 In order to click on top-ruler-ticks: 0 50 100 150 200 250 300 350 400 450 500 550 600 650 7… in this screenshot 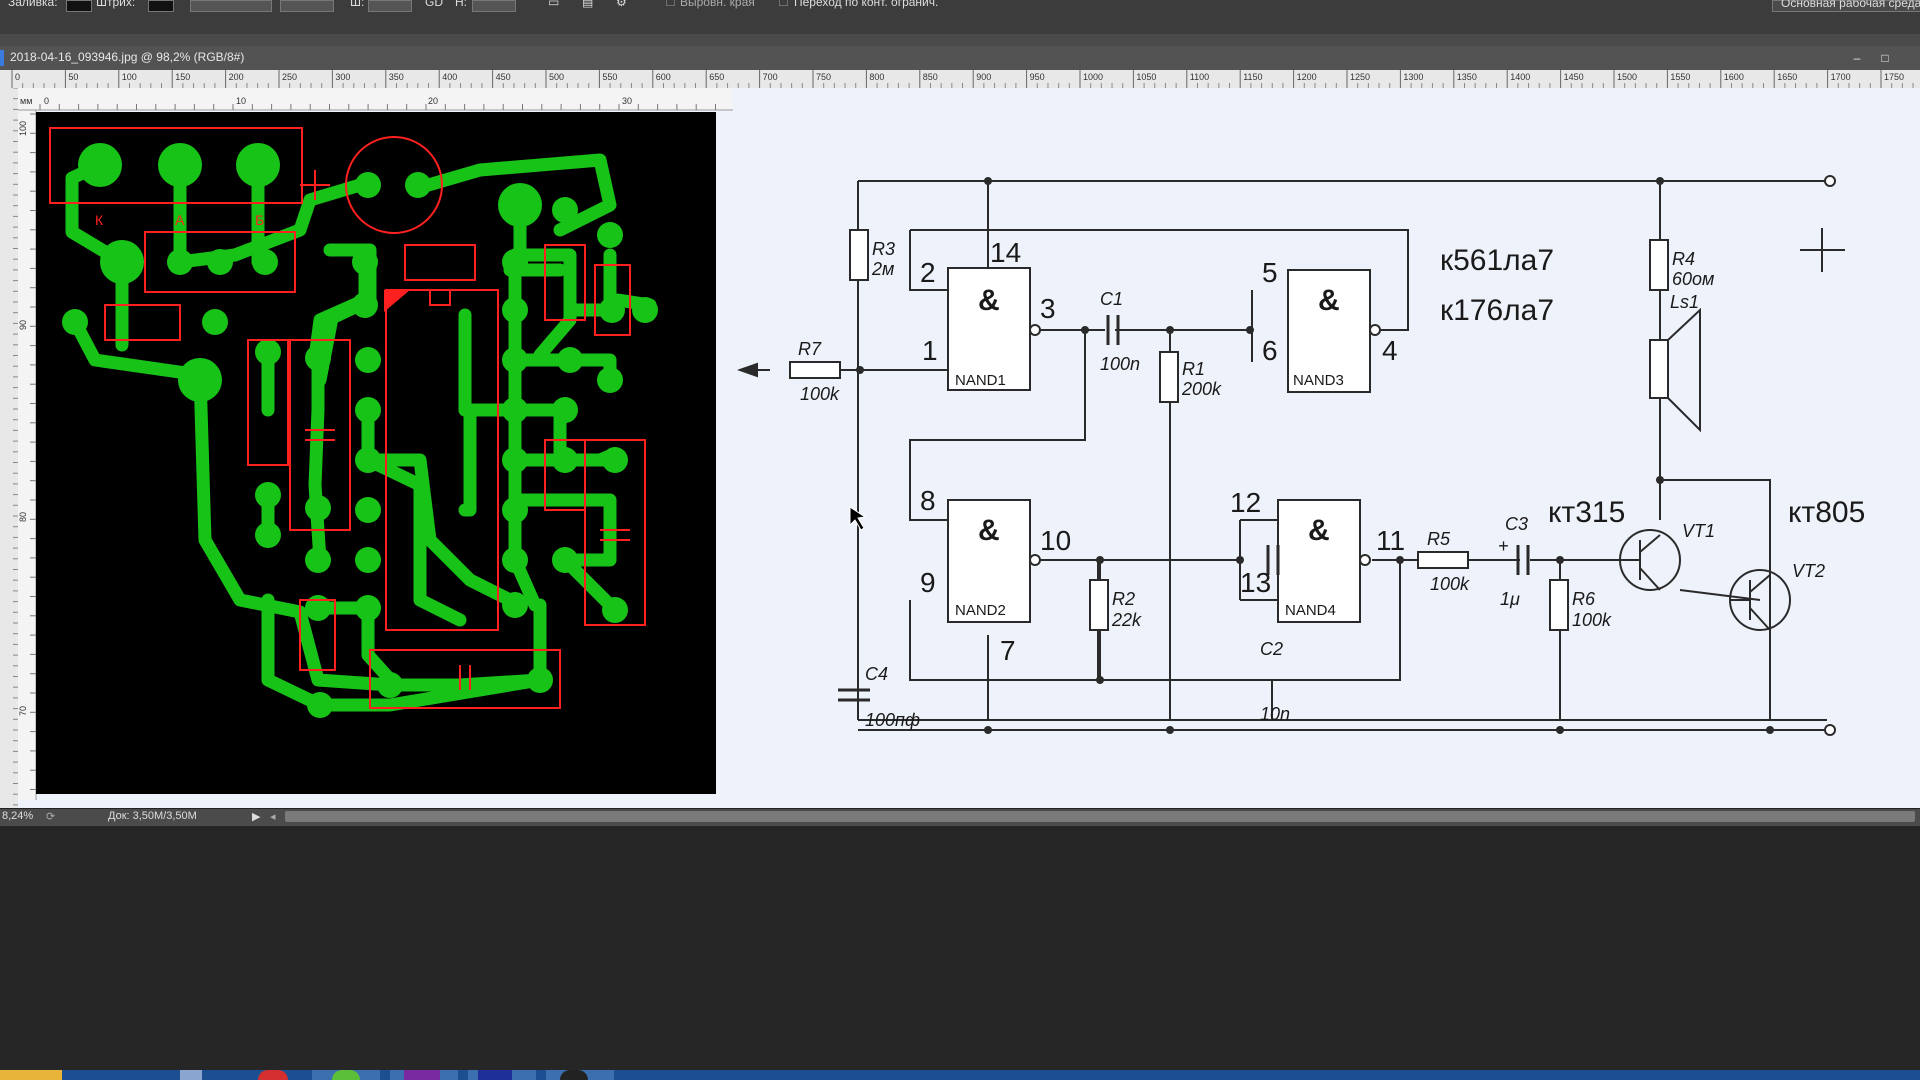, I will do `click(962, 79)`.